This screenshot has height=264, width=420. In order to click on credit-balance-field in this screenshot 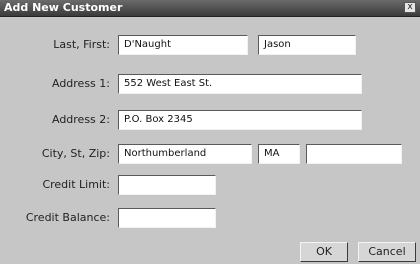, I will do `click(167, 218)`.